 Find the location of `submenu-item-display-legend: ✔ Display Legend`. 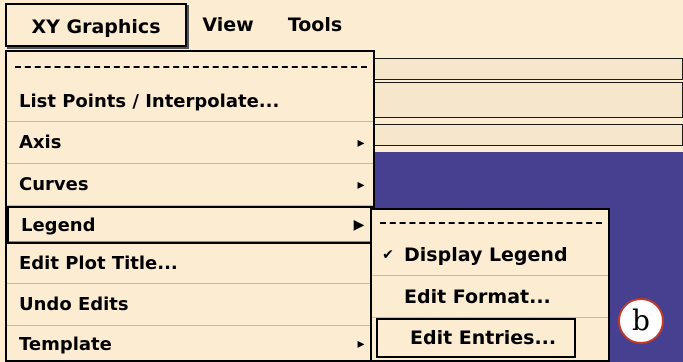

submenu-item-display-legend: ✔ Display Legend is located at coordinates (490, 255).